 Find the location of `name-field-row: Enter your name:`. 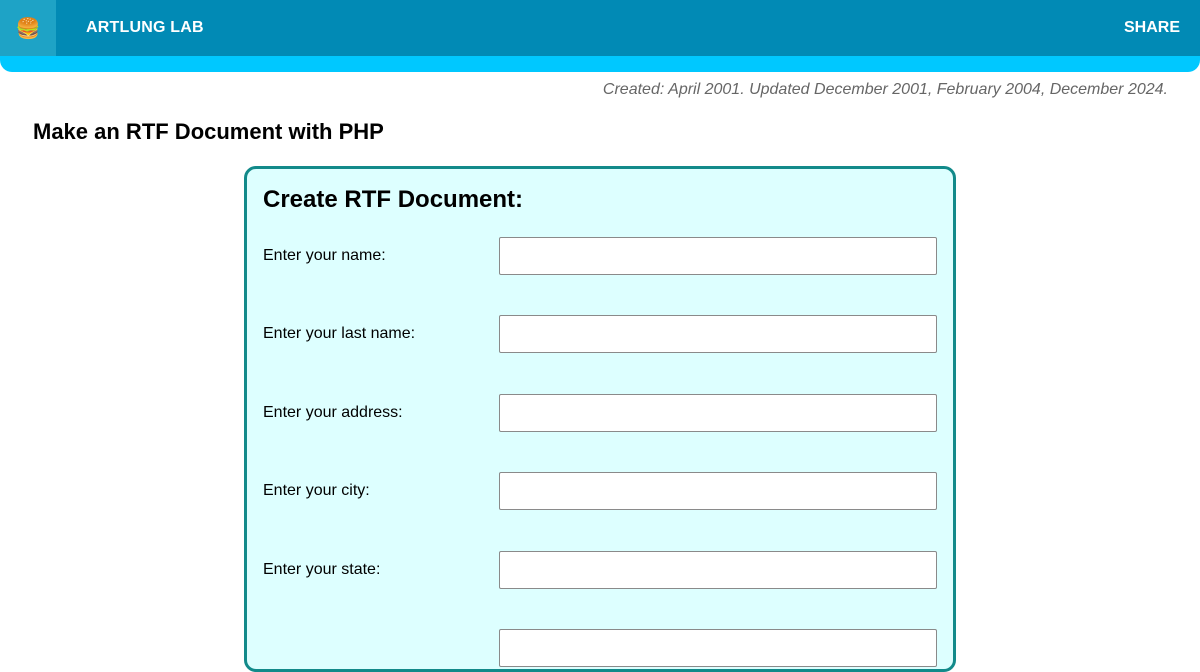

name-field-row: Enter your name: is located at coordinates (600, 256).